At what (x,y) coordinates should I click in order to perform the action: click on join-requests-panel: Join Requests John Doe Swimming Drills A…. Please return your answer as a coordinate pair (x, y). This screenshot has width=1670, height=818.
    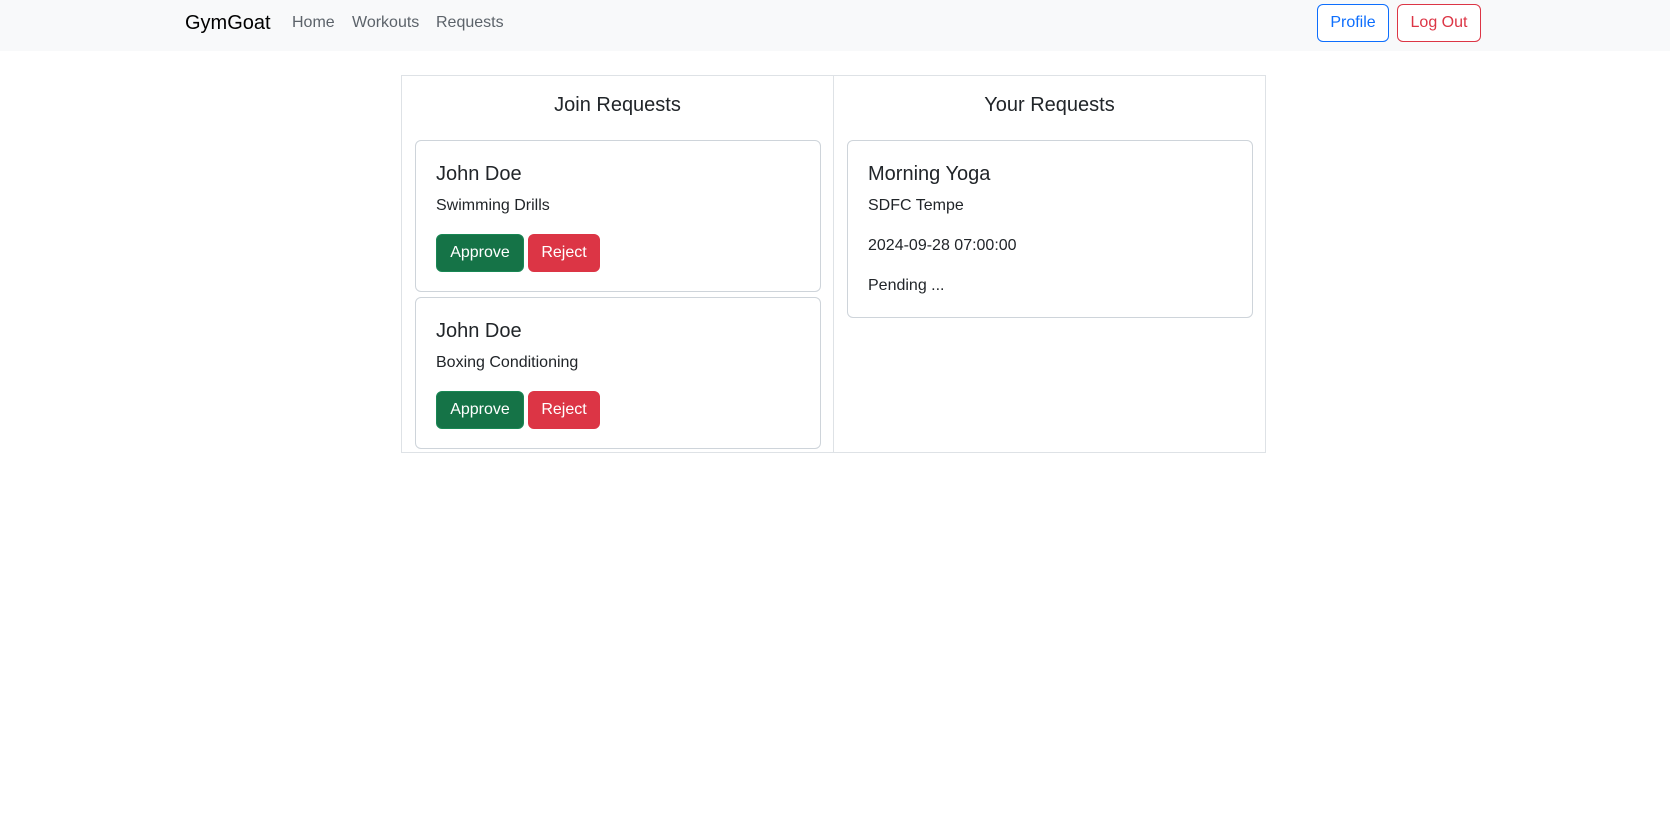
    Looking at the image, I should click on (617, 264).